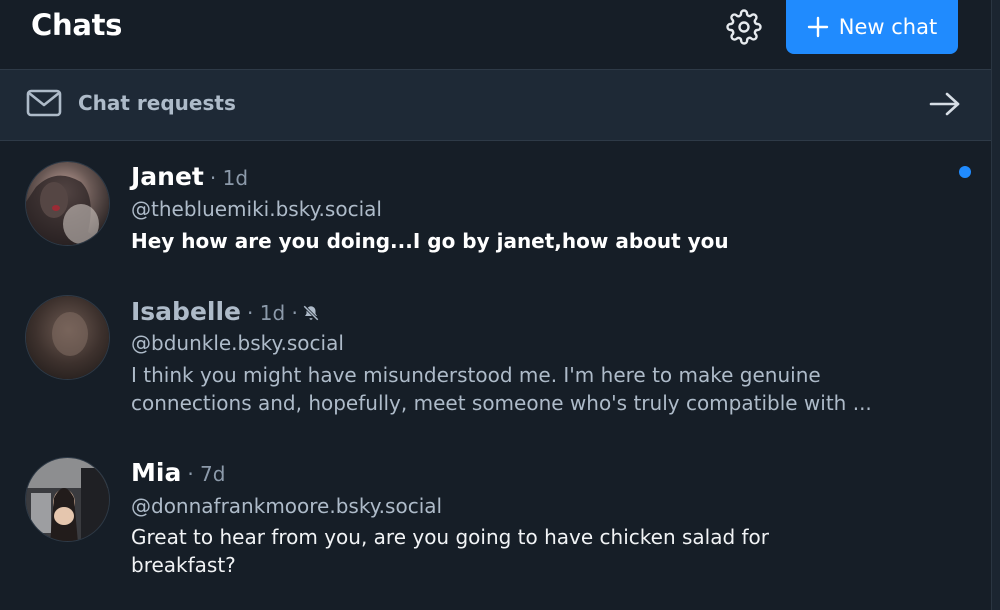  What do you see at coordinates (495, 105) in the screenshot?
I see `chat-requests-row: Chat requests` at bounding box center [495, 105].